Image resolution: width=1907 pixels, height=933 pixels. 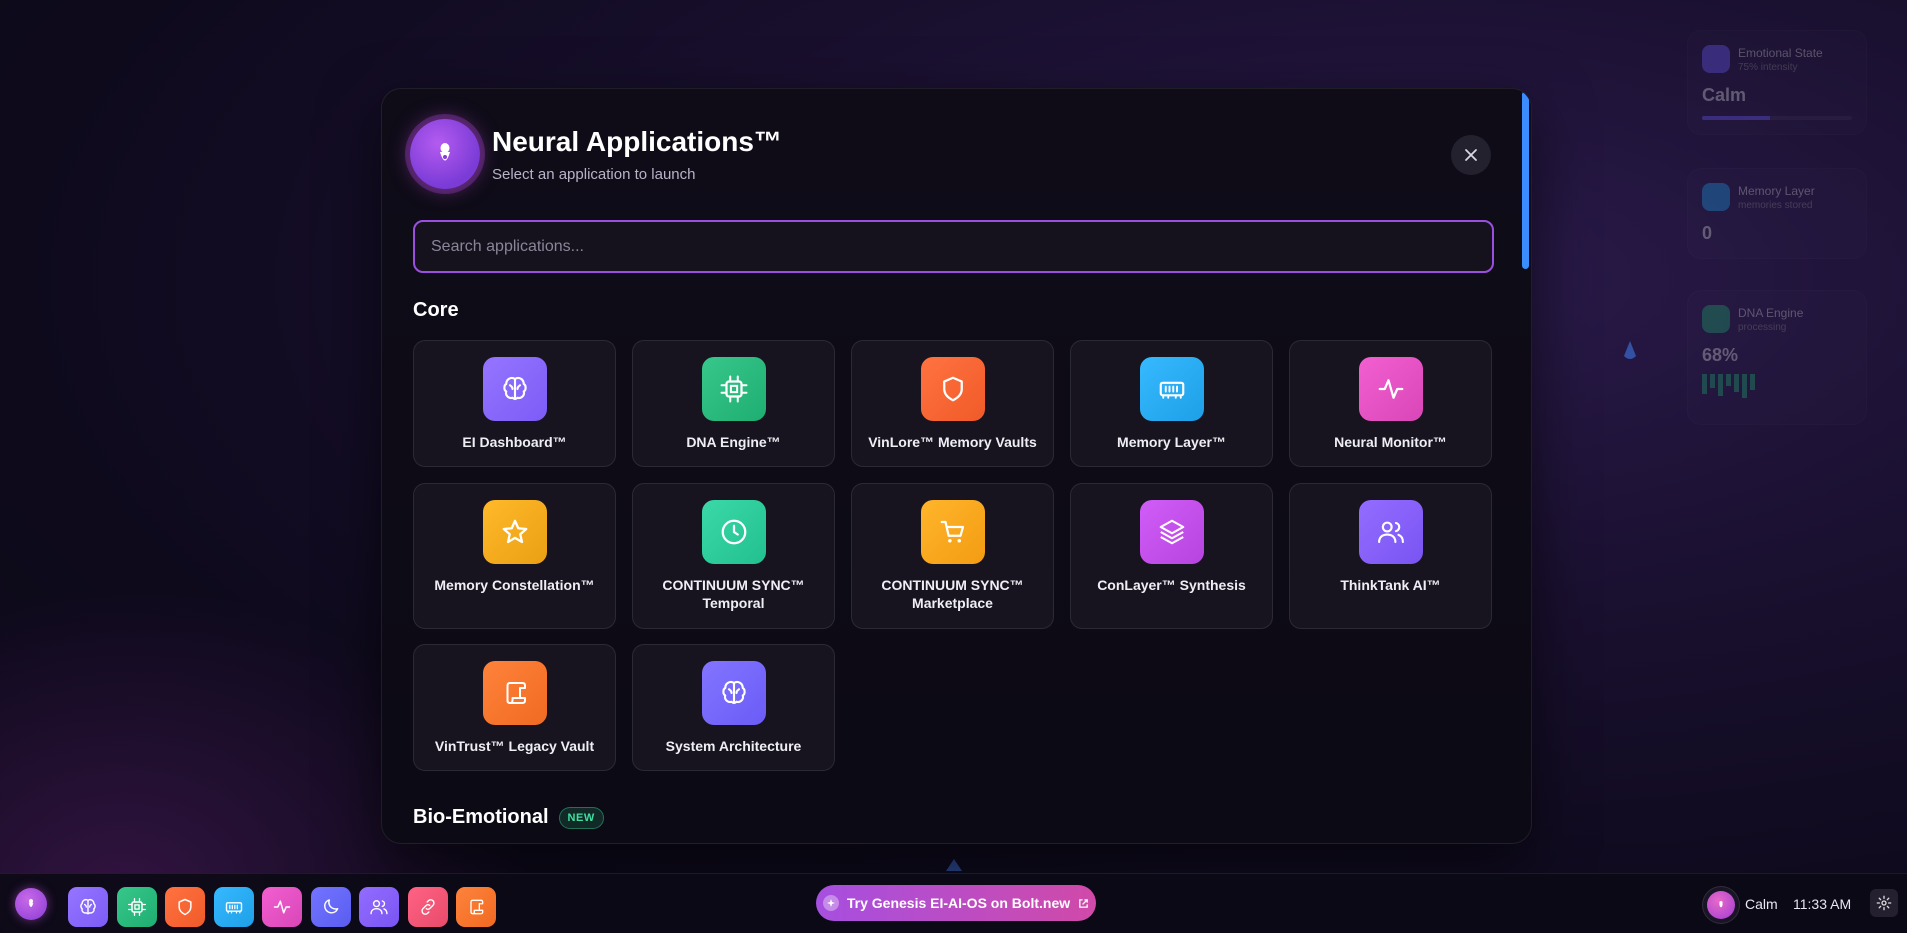 What do you see at coordinates (581, 817) in the screenshot?
I see `new-badge: NEW` at bounding box center [581, 817].